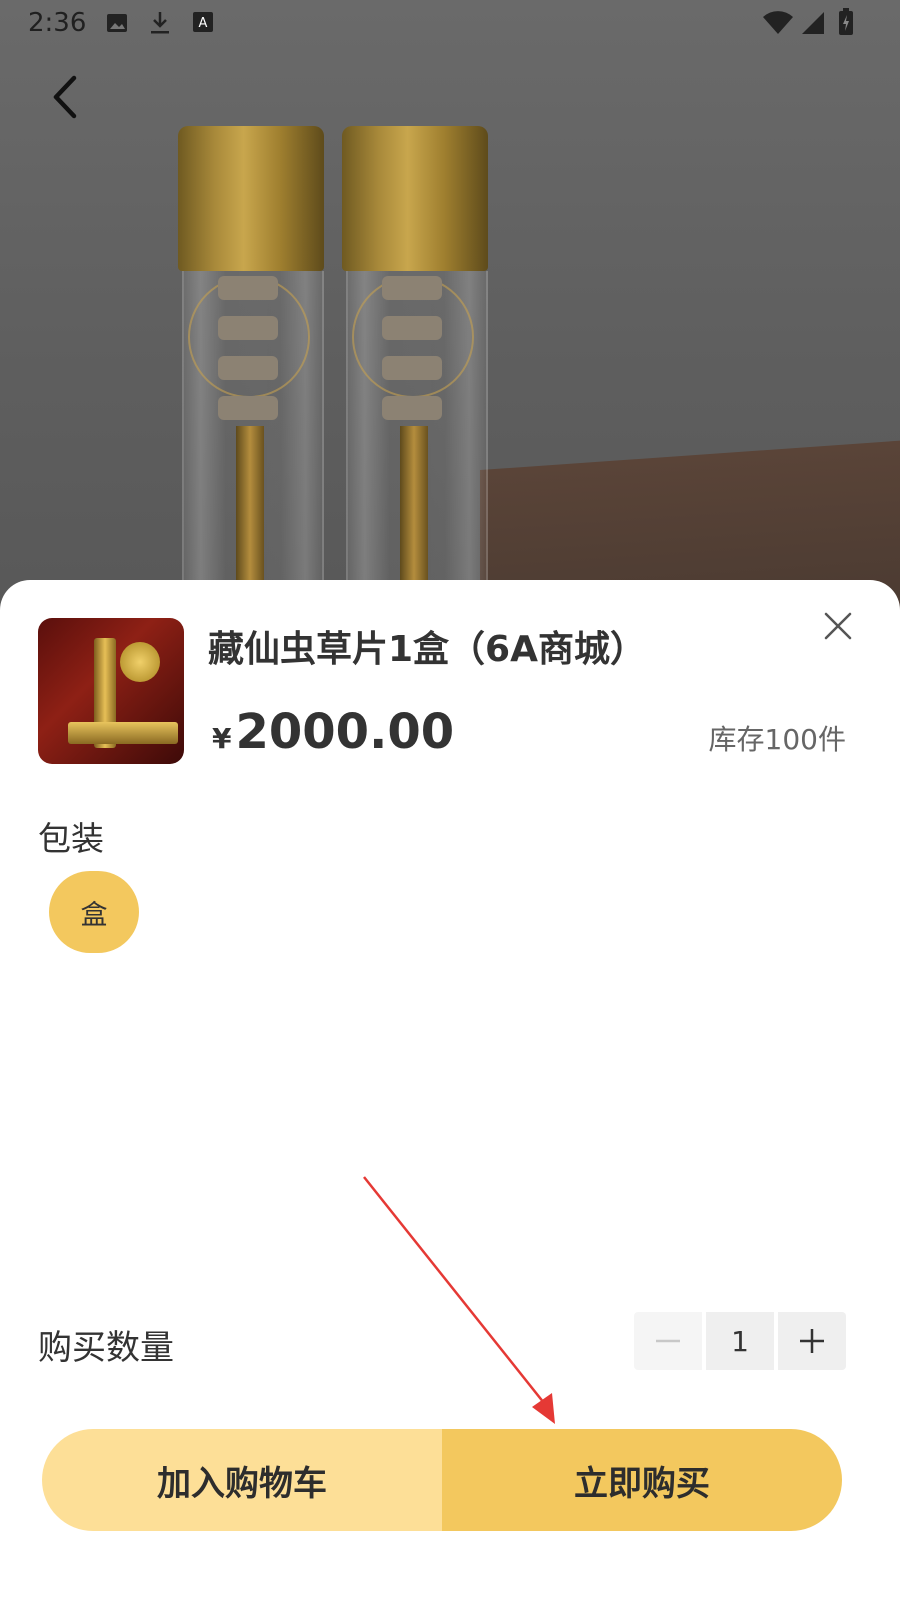 This screenshot has height=1600, width=900. I want to click on increase-button, so click(812, 1341).